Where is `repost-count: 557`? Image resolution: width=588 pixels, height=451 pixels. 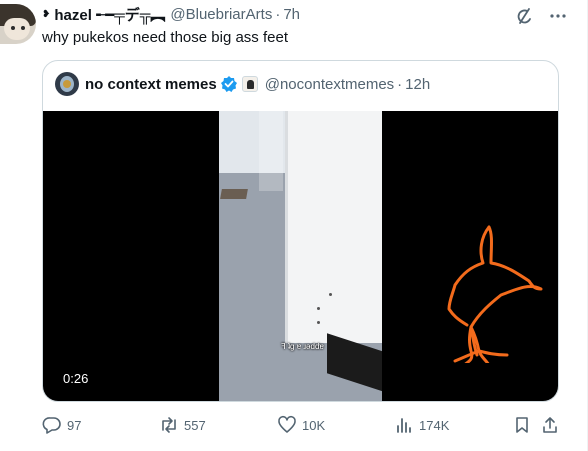
repost-count: 557 is located at coordinates (195, 425).